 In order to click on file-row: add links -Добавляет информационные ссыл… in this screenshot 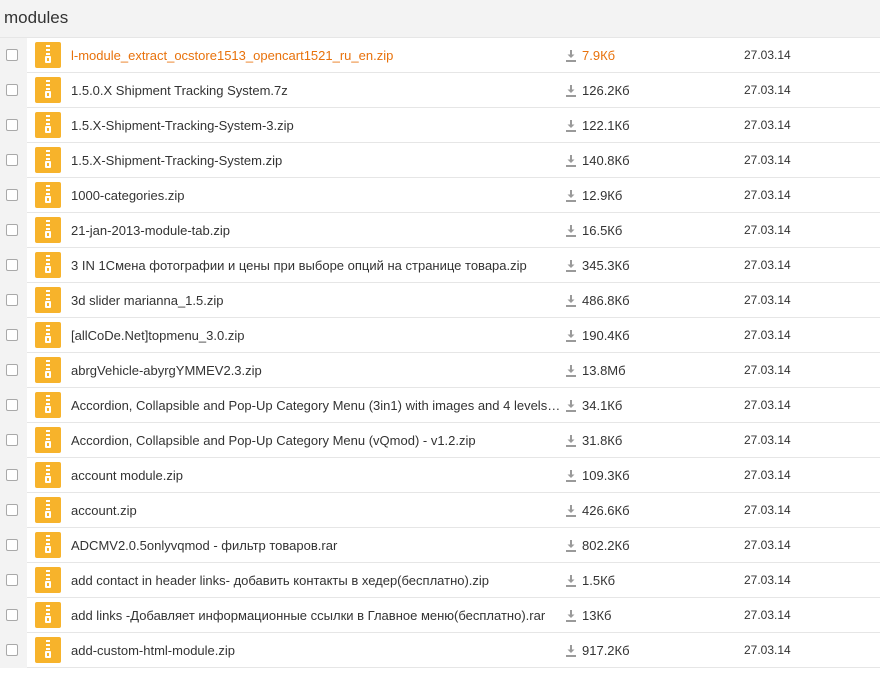, I will do `click(440, 615)`.